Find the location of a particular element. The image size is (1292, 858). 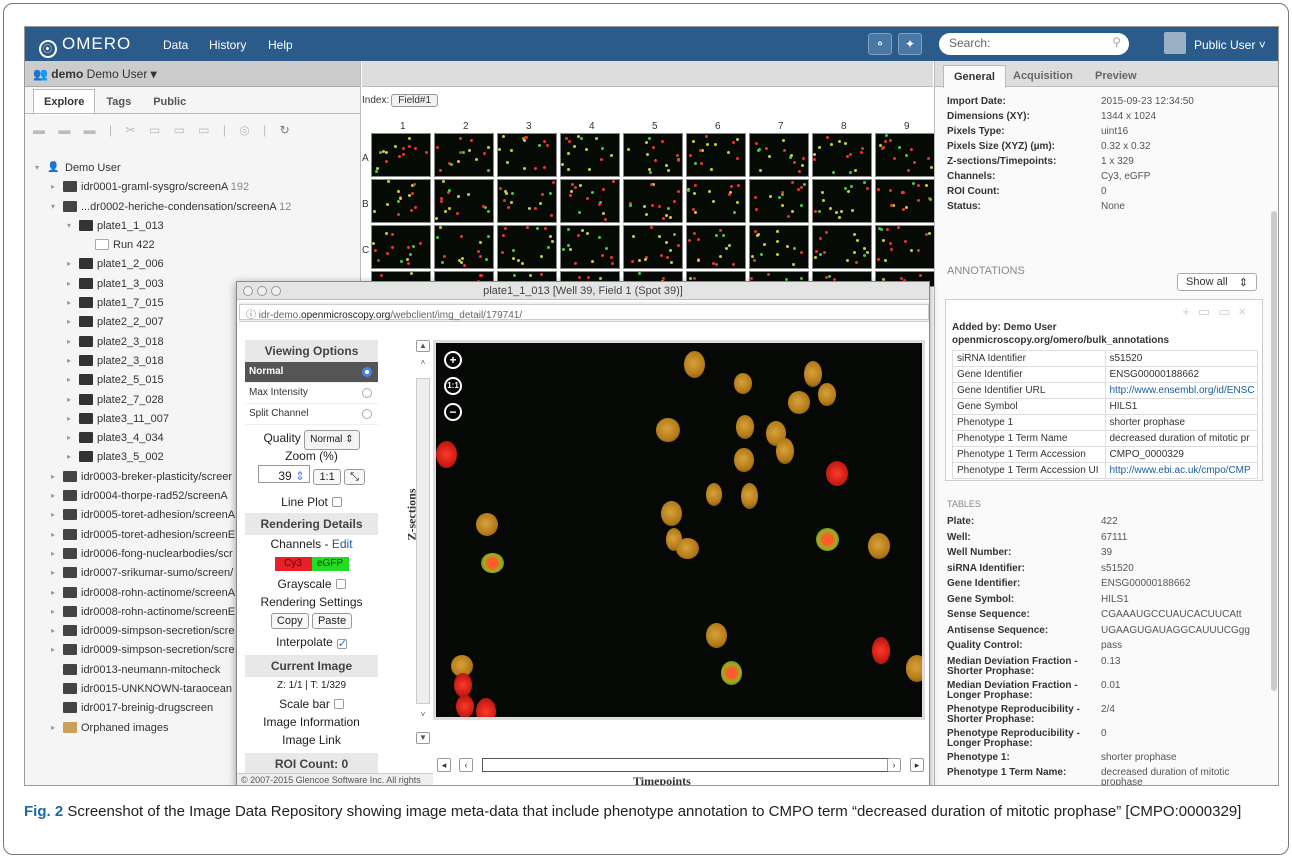

omero-logo: ⦿ OMERO is located at coordinates (85, 46).